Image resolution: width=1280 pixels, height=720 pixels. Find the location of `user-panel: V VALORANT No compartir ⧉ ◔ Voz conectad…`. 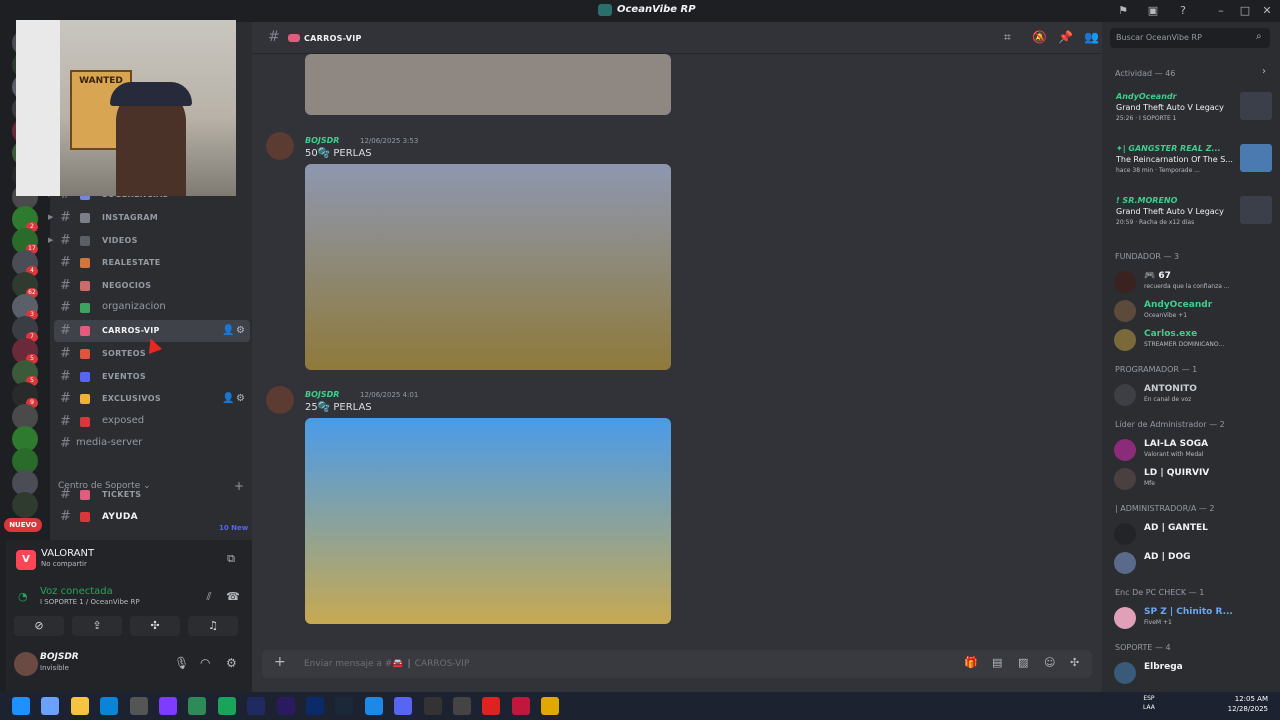

user-panel: V VALORANT No compartir ⧉ ◔ Voz conectad… is located at coordinates (129, 616).